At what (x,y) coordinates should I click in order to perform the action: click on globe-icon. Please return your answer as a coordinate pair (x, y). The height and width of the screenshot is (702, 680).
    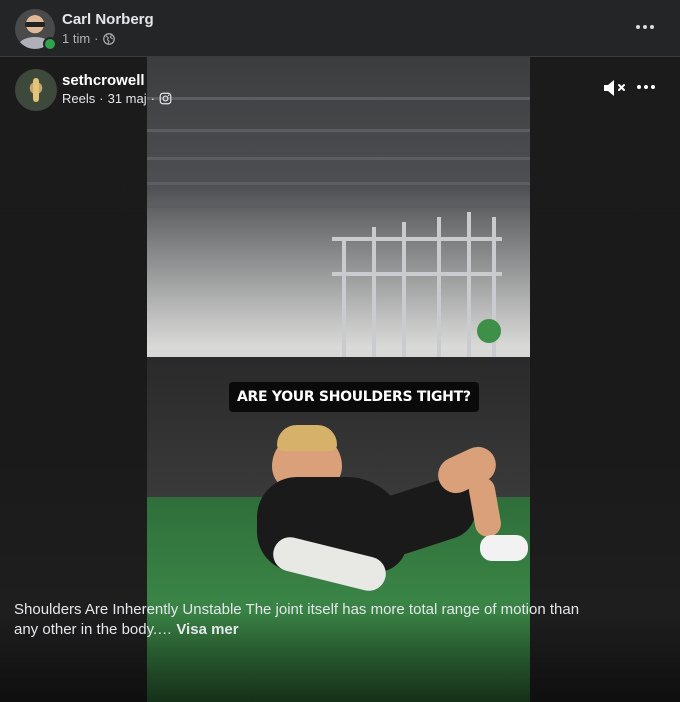
    Looking at the image, I should click on (108, 38).